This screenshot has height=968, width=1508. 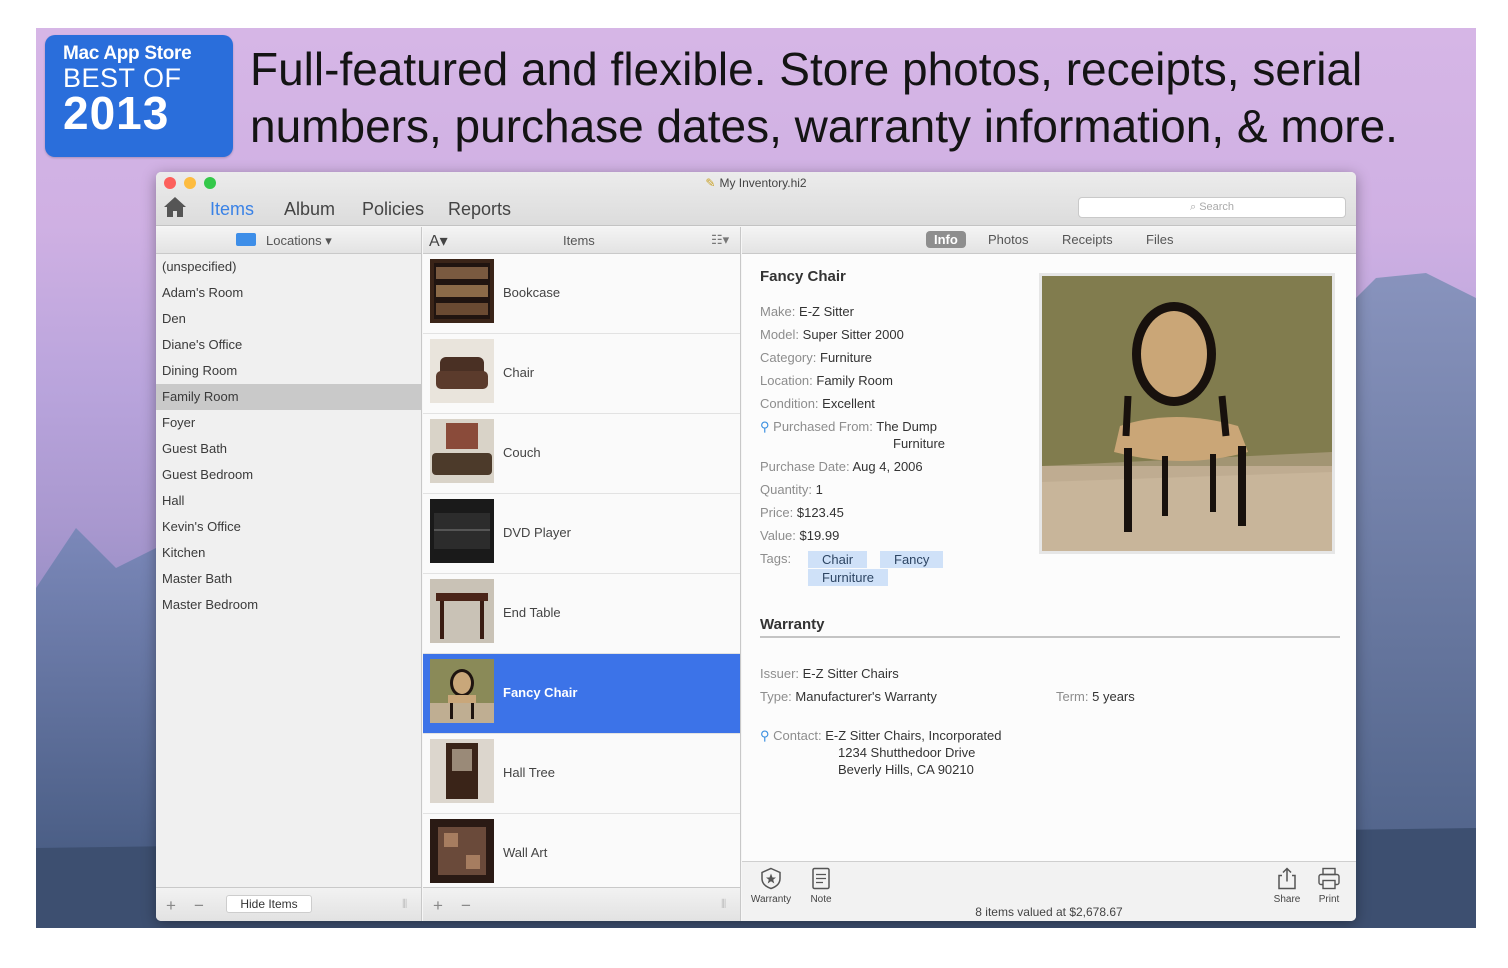 I want to click on list-item: Couch, so click(x=581, y=454).